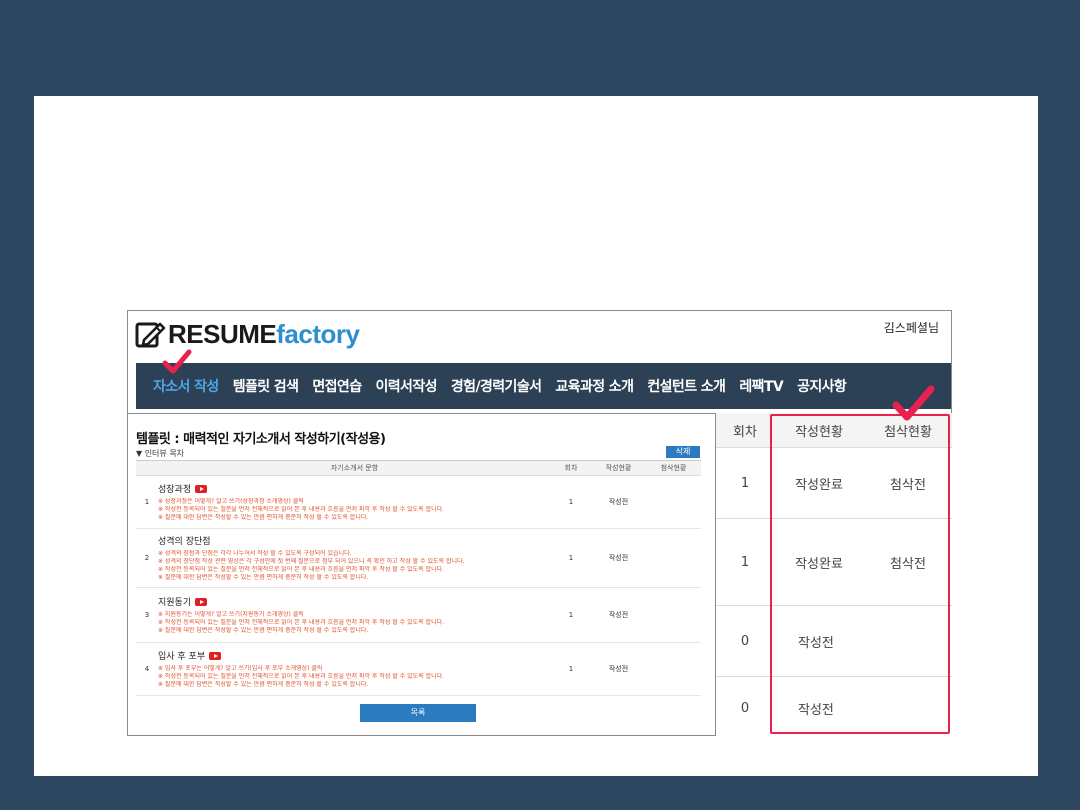  Describe the element at coordinates (406, 386) in the screenshot. I see `nav-item-resume: 이력서작성` at that location.